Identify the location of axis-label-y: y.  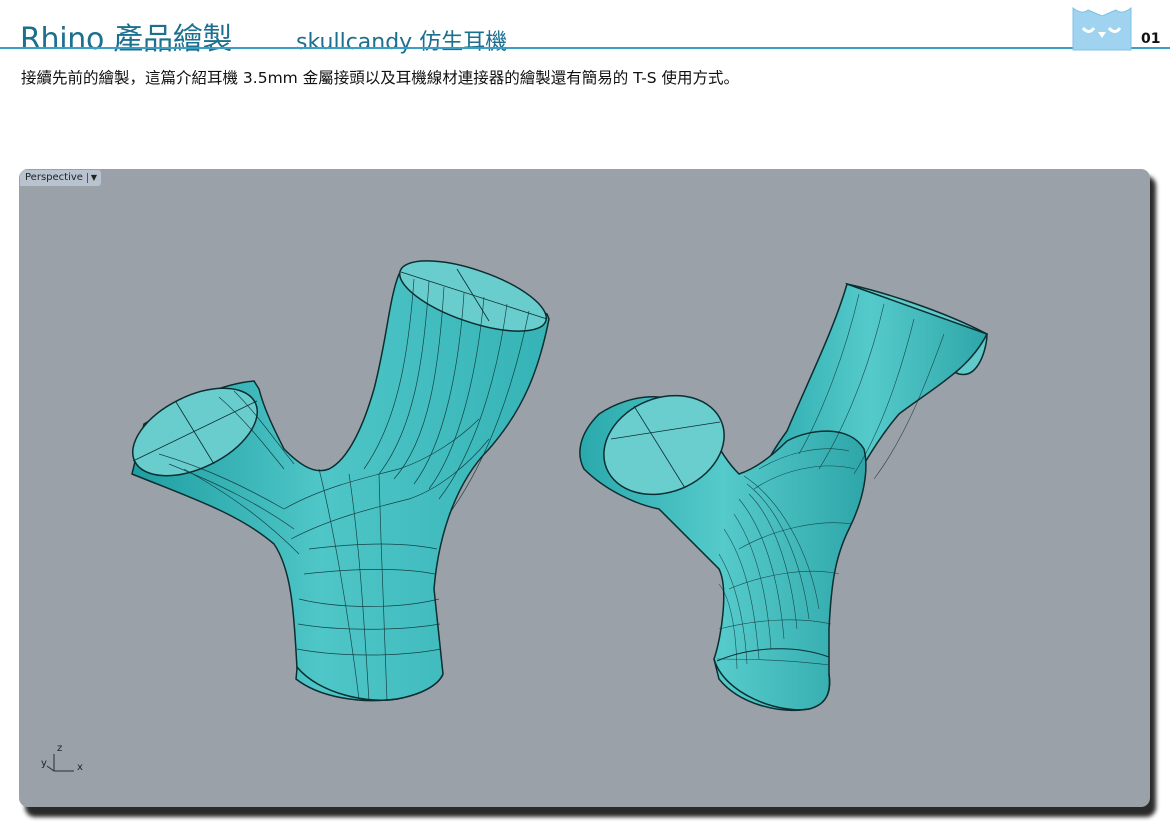
(44, 763).